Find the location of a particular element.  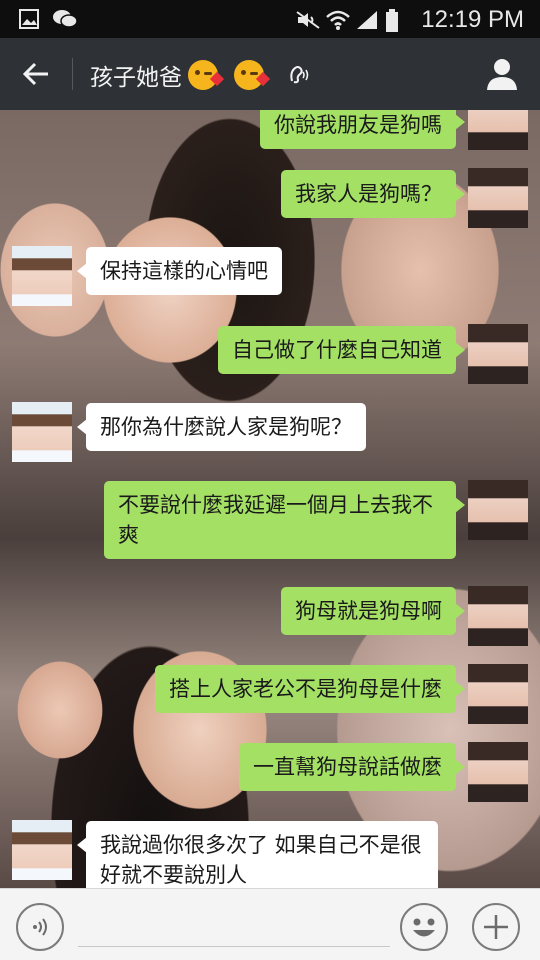

signal-icon is located at coordinates (366, 20).